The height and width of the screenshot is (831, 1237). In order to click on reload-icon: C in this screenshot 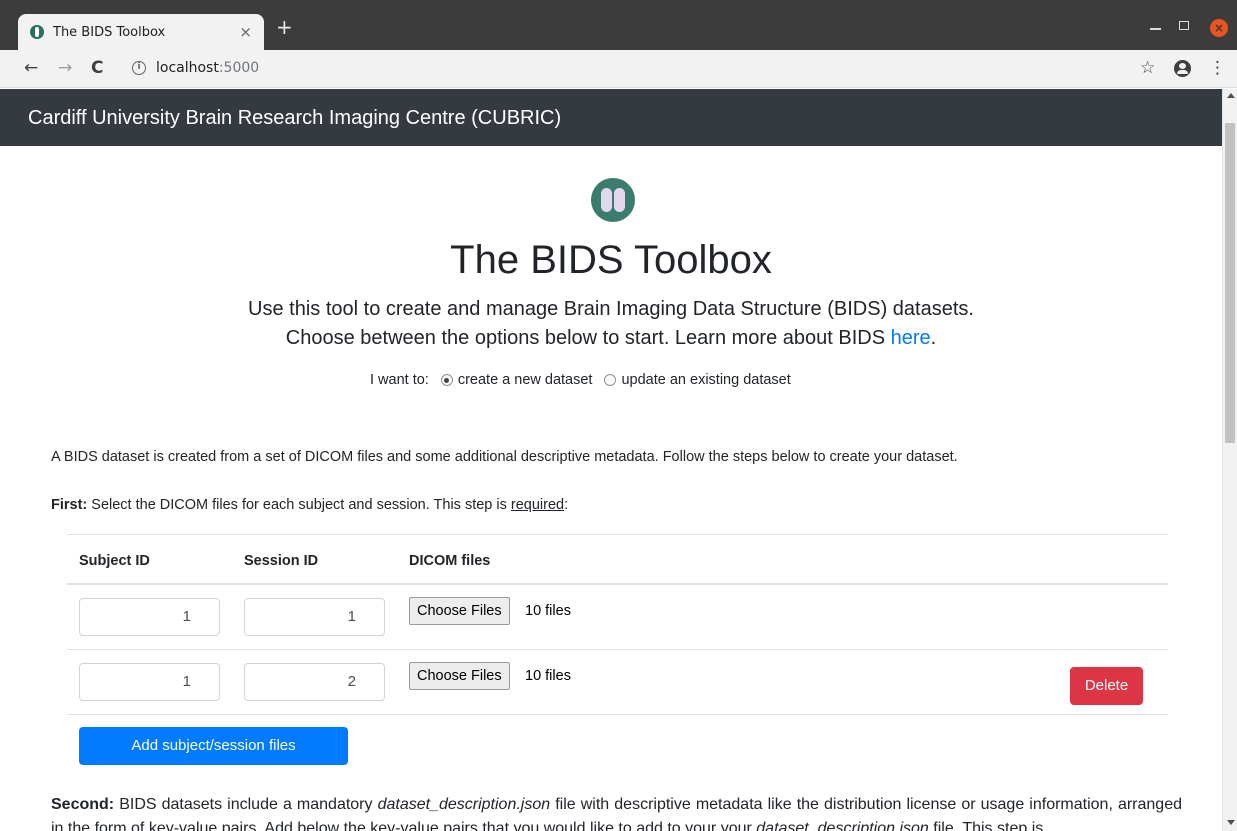, I will do `click(97, 68)`.